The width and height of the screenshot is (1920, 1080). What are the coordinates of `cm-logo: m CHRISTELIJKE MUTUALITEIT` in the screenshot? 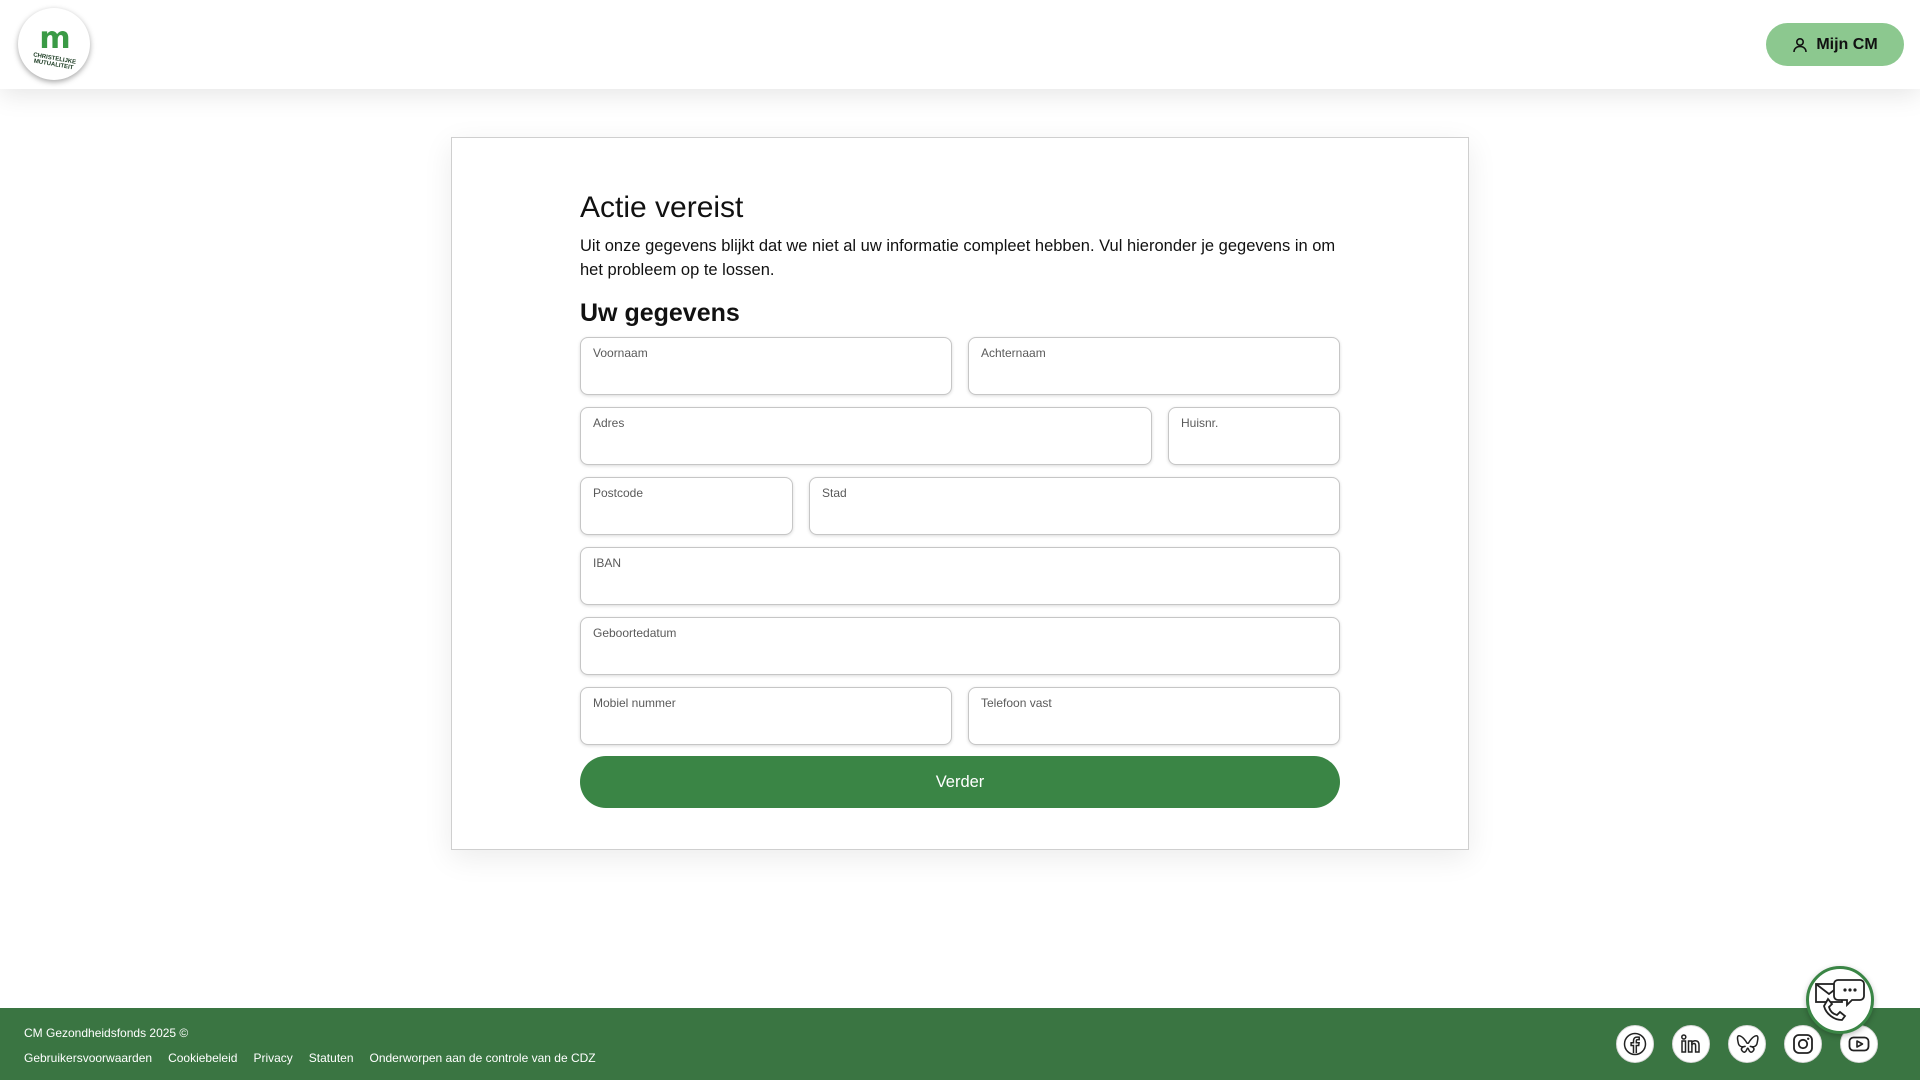 It's located at (54, 44).